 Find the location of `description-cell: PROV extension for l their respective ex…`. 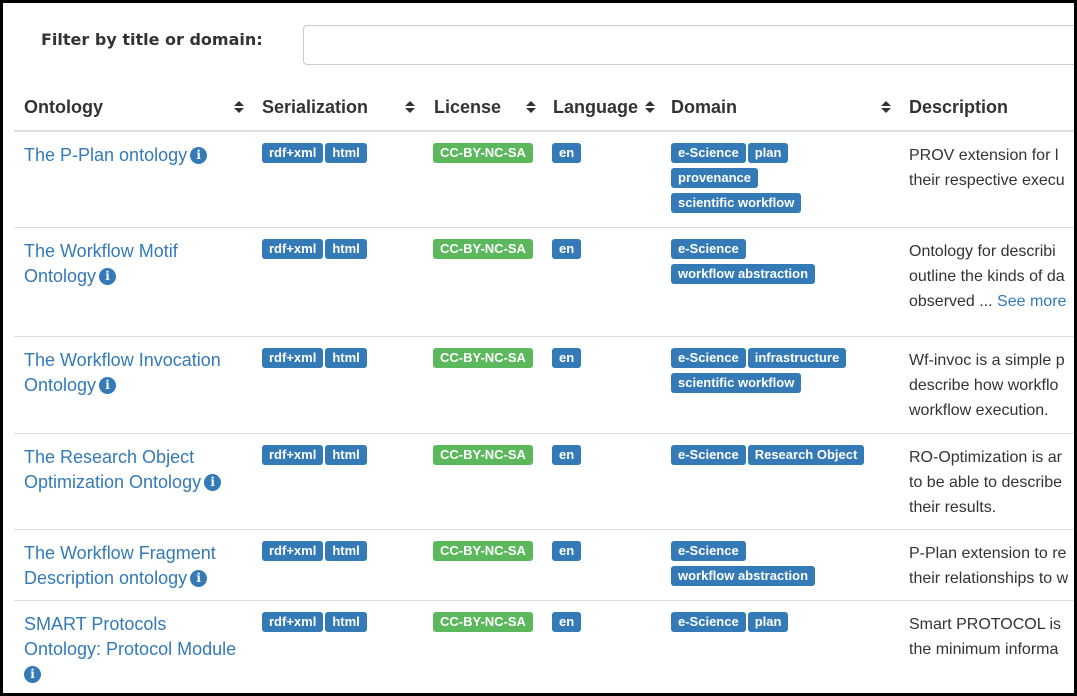

description-cell: PROV extension for l their respective ex… is located at coordinates (991, 168).